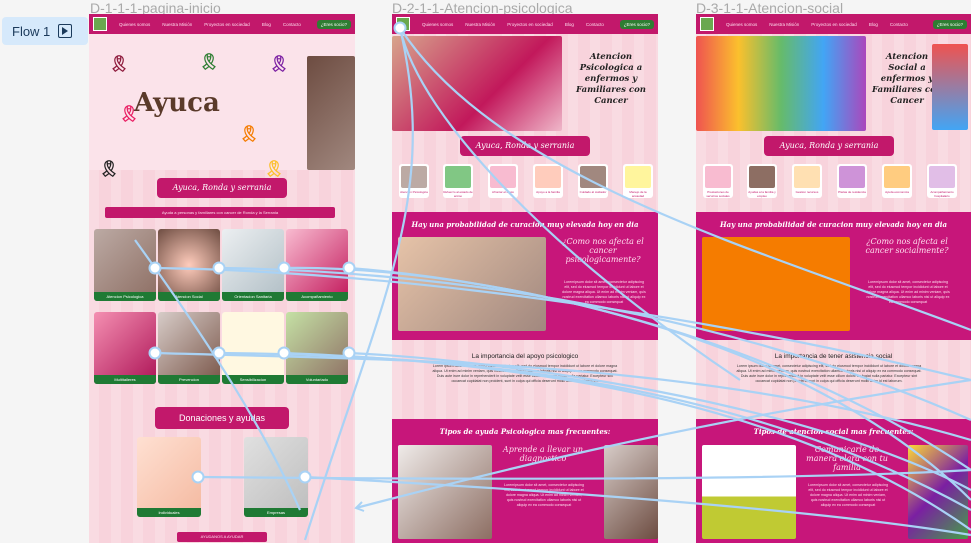  Describe the element at coordinates (253, 348) in the screenshot. I see `service-card: Sensibilizacion` at that location.